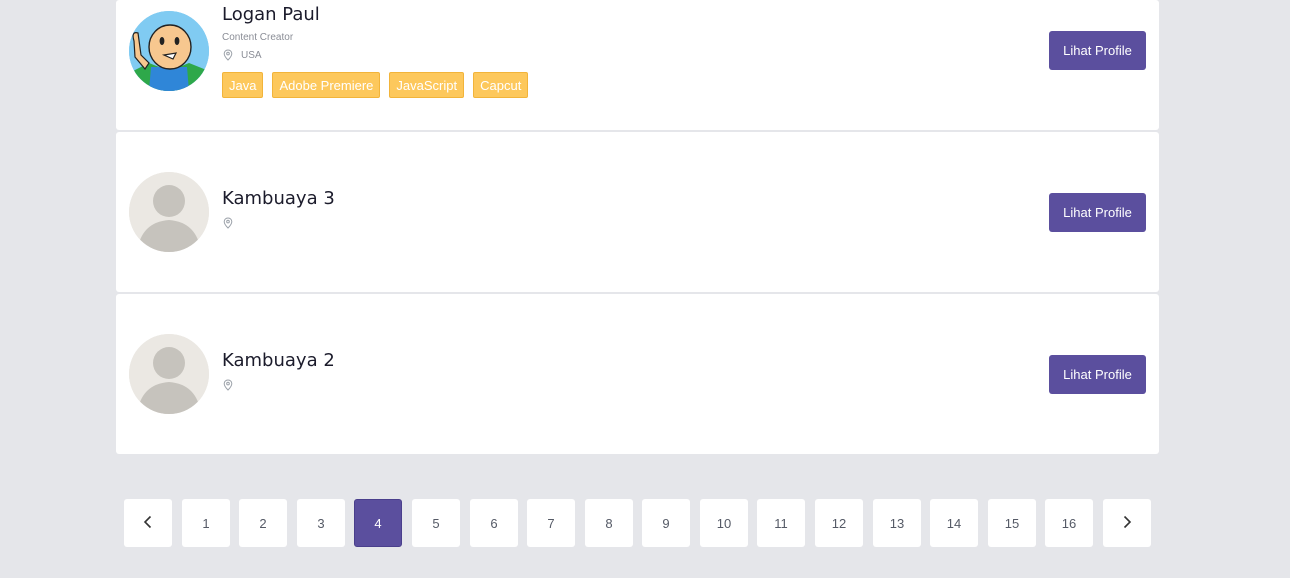 Image resolution: width=1290 pixels, height=578 pixels. I want to click on page-button: 15, so click(1012, 523).